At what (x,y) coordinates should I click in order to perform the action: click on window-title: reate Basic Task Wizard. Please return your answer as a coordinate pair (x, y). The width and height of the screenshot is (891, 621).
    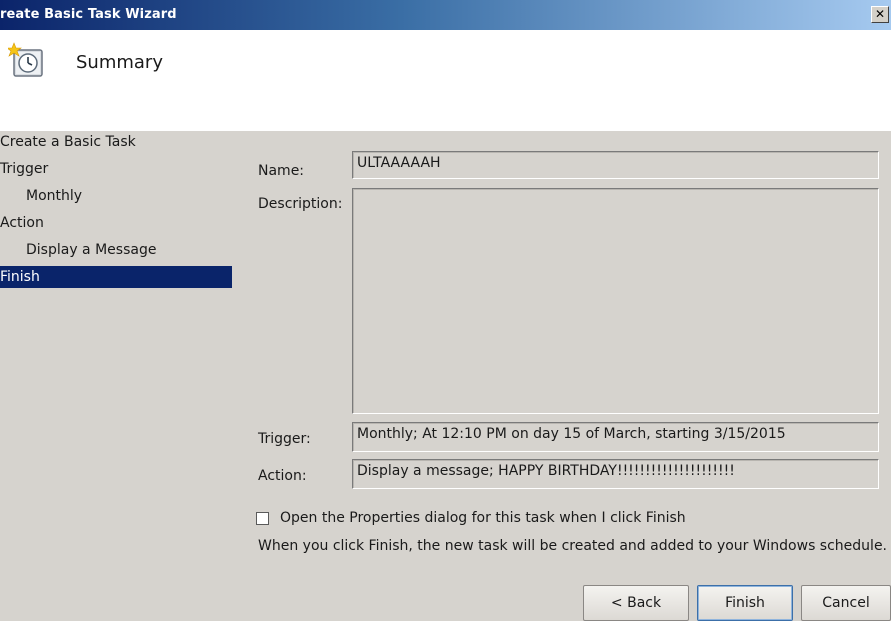
    Looking at the image, I should click on (88, 14).